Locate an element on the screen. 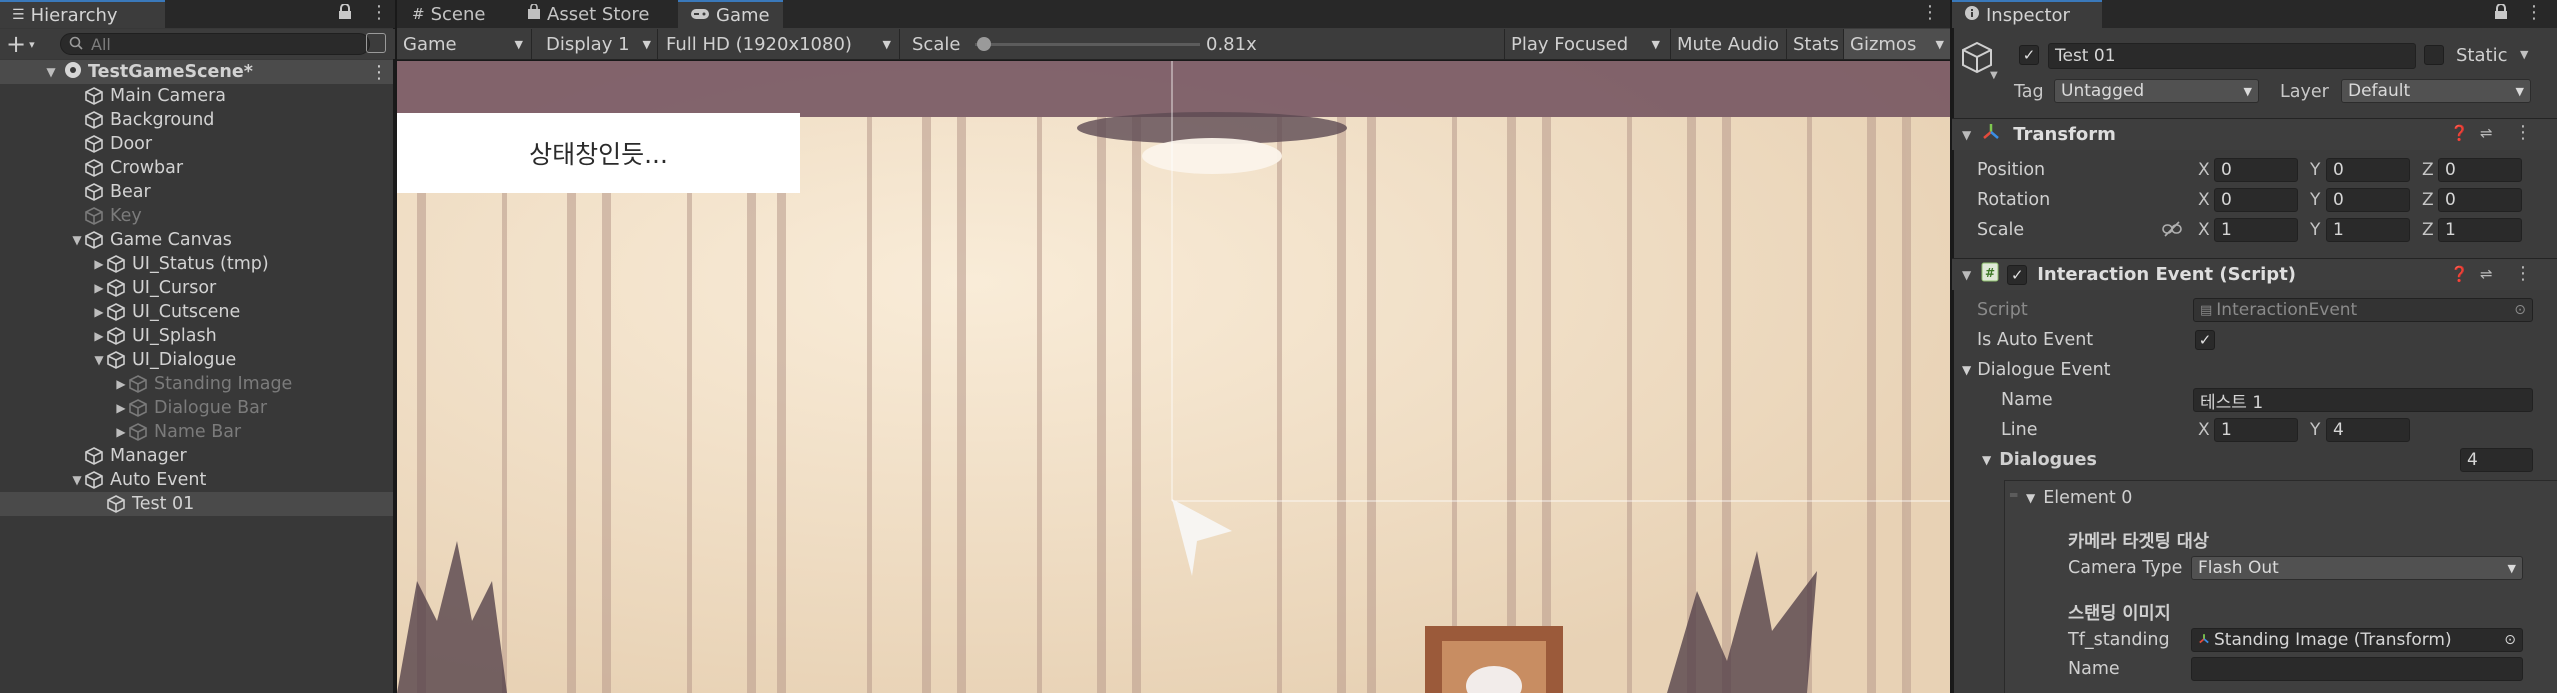  hierarchy-item: ▶ UI_Cursor is located at coordinates (196, 288).